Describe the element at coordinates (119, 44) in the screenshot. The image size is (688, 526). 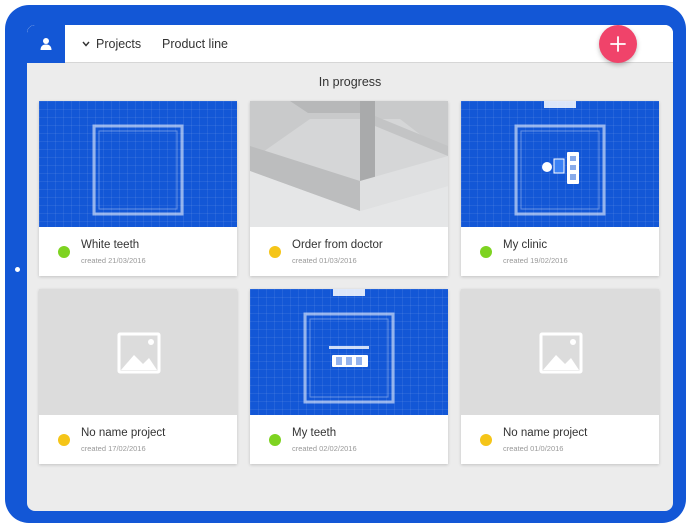
I see `projects-label: Projects` at that location.